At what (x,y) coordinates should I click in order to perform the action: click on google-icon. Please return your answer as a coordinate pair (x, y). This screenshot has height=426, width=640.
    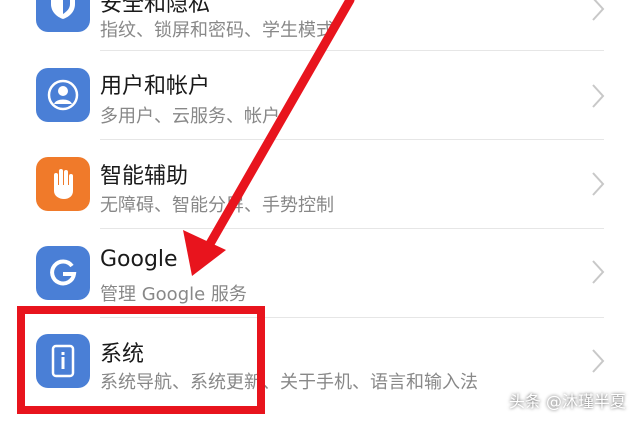
    Looking at the image, I should click on (63, 273).